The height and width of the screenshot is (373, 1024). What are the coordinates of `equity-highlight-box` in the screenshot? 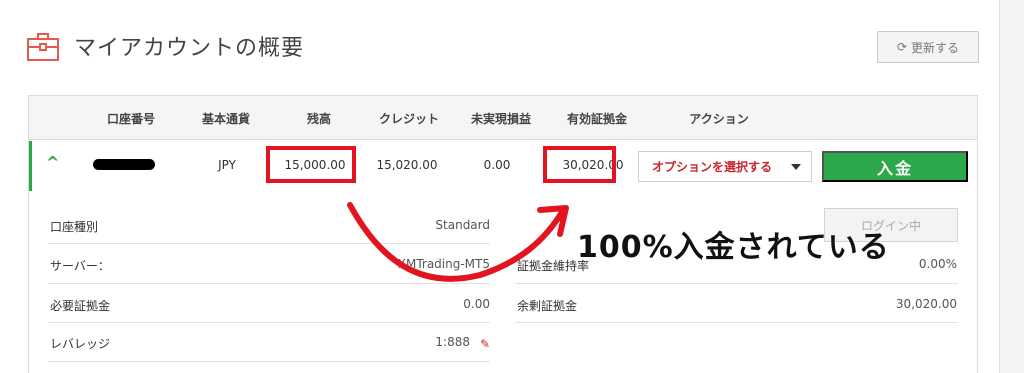 It's located at (579, 164).